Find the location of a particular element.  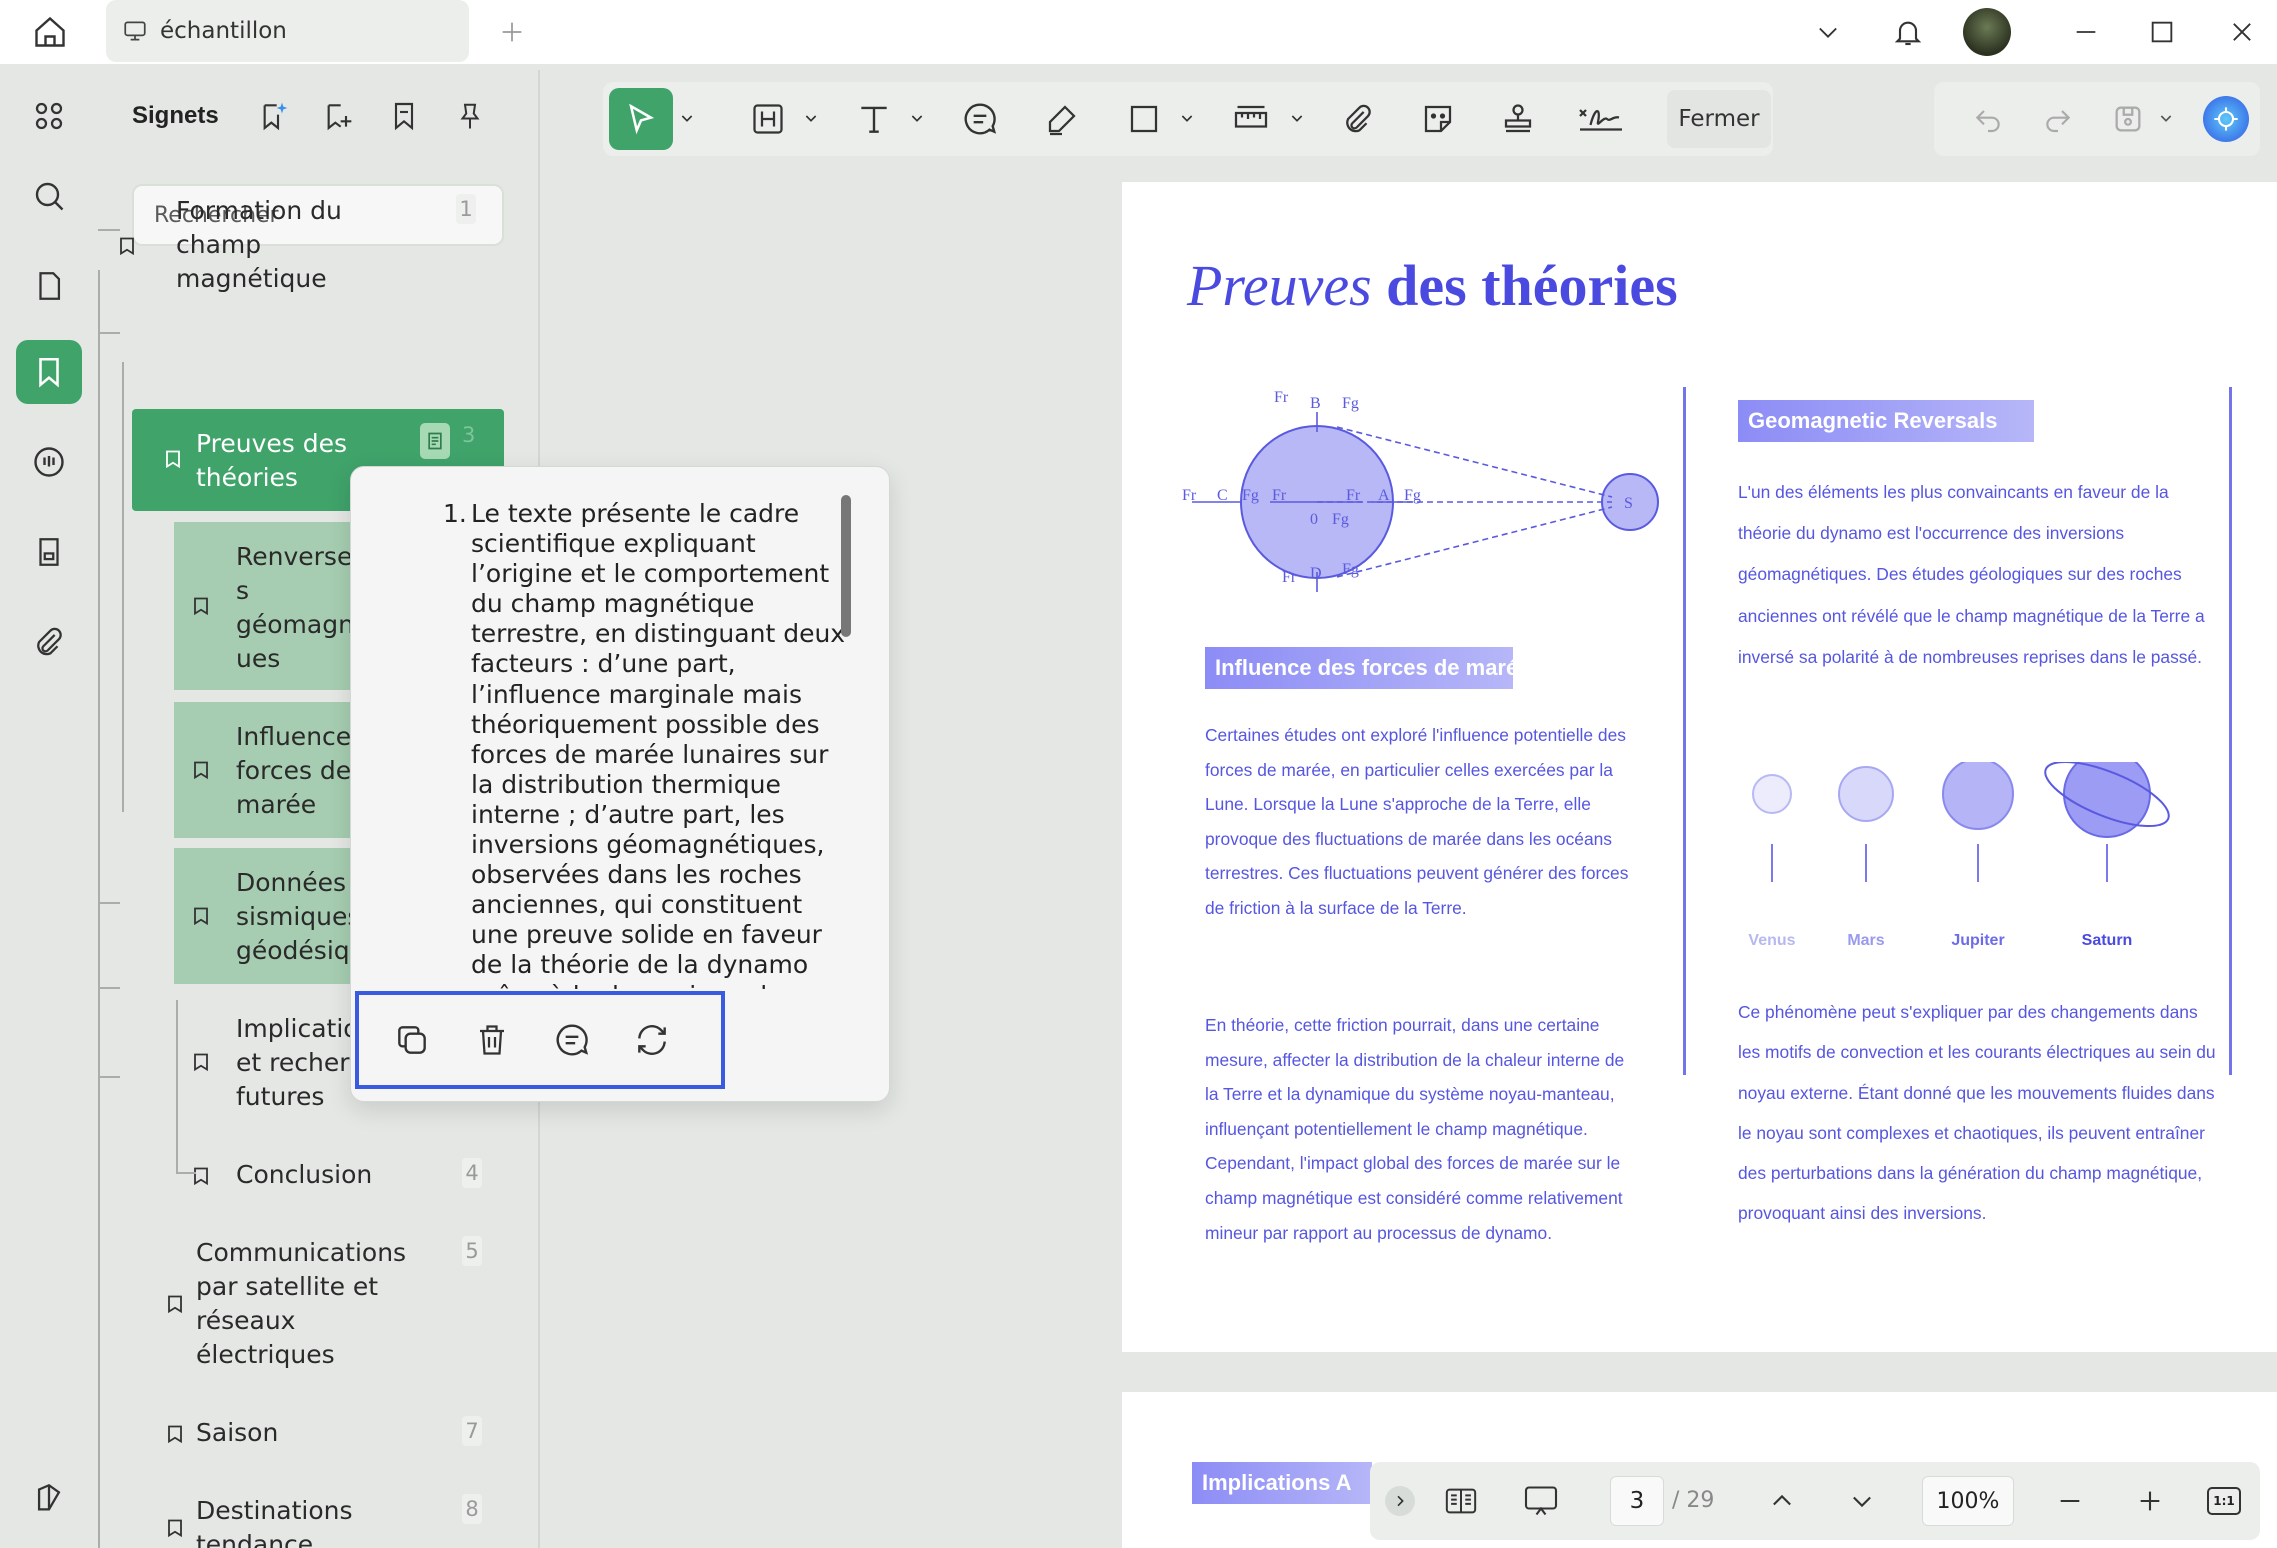

text-tool-button is located at coordinates (874, 119).